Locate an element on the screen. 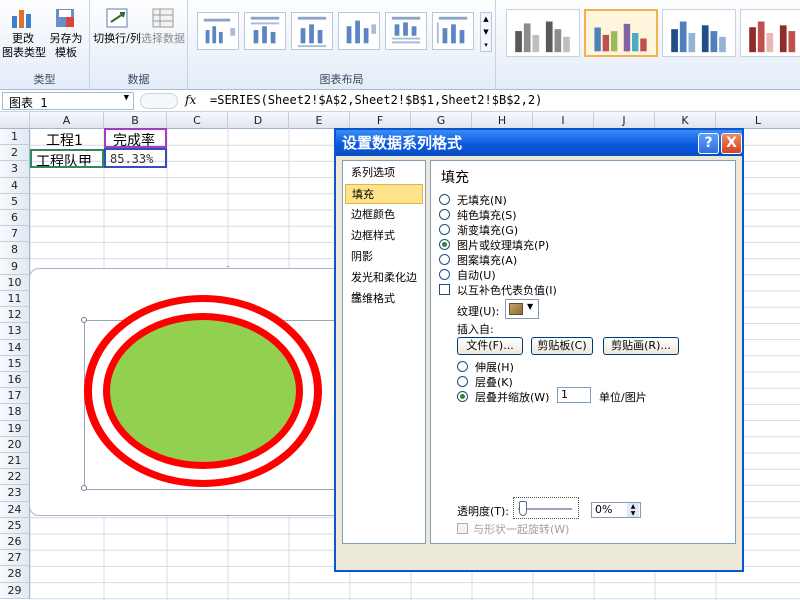  insert-from-clipboard-button: 剪贴板(C) is located at coordinates (562, 346).